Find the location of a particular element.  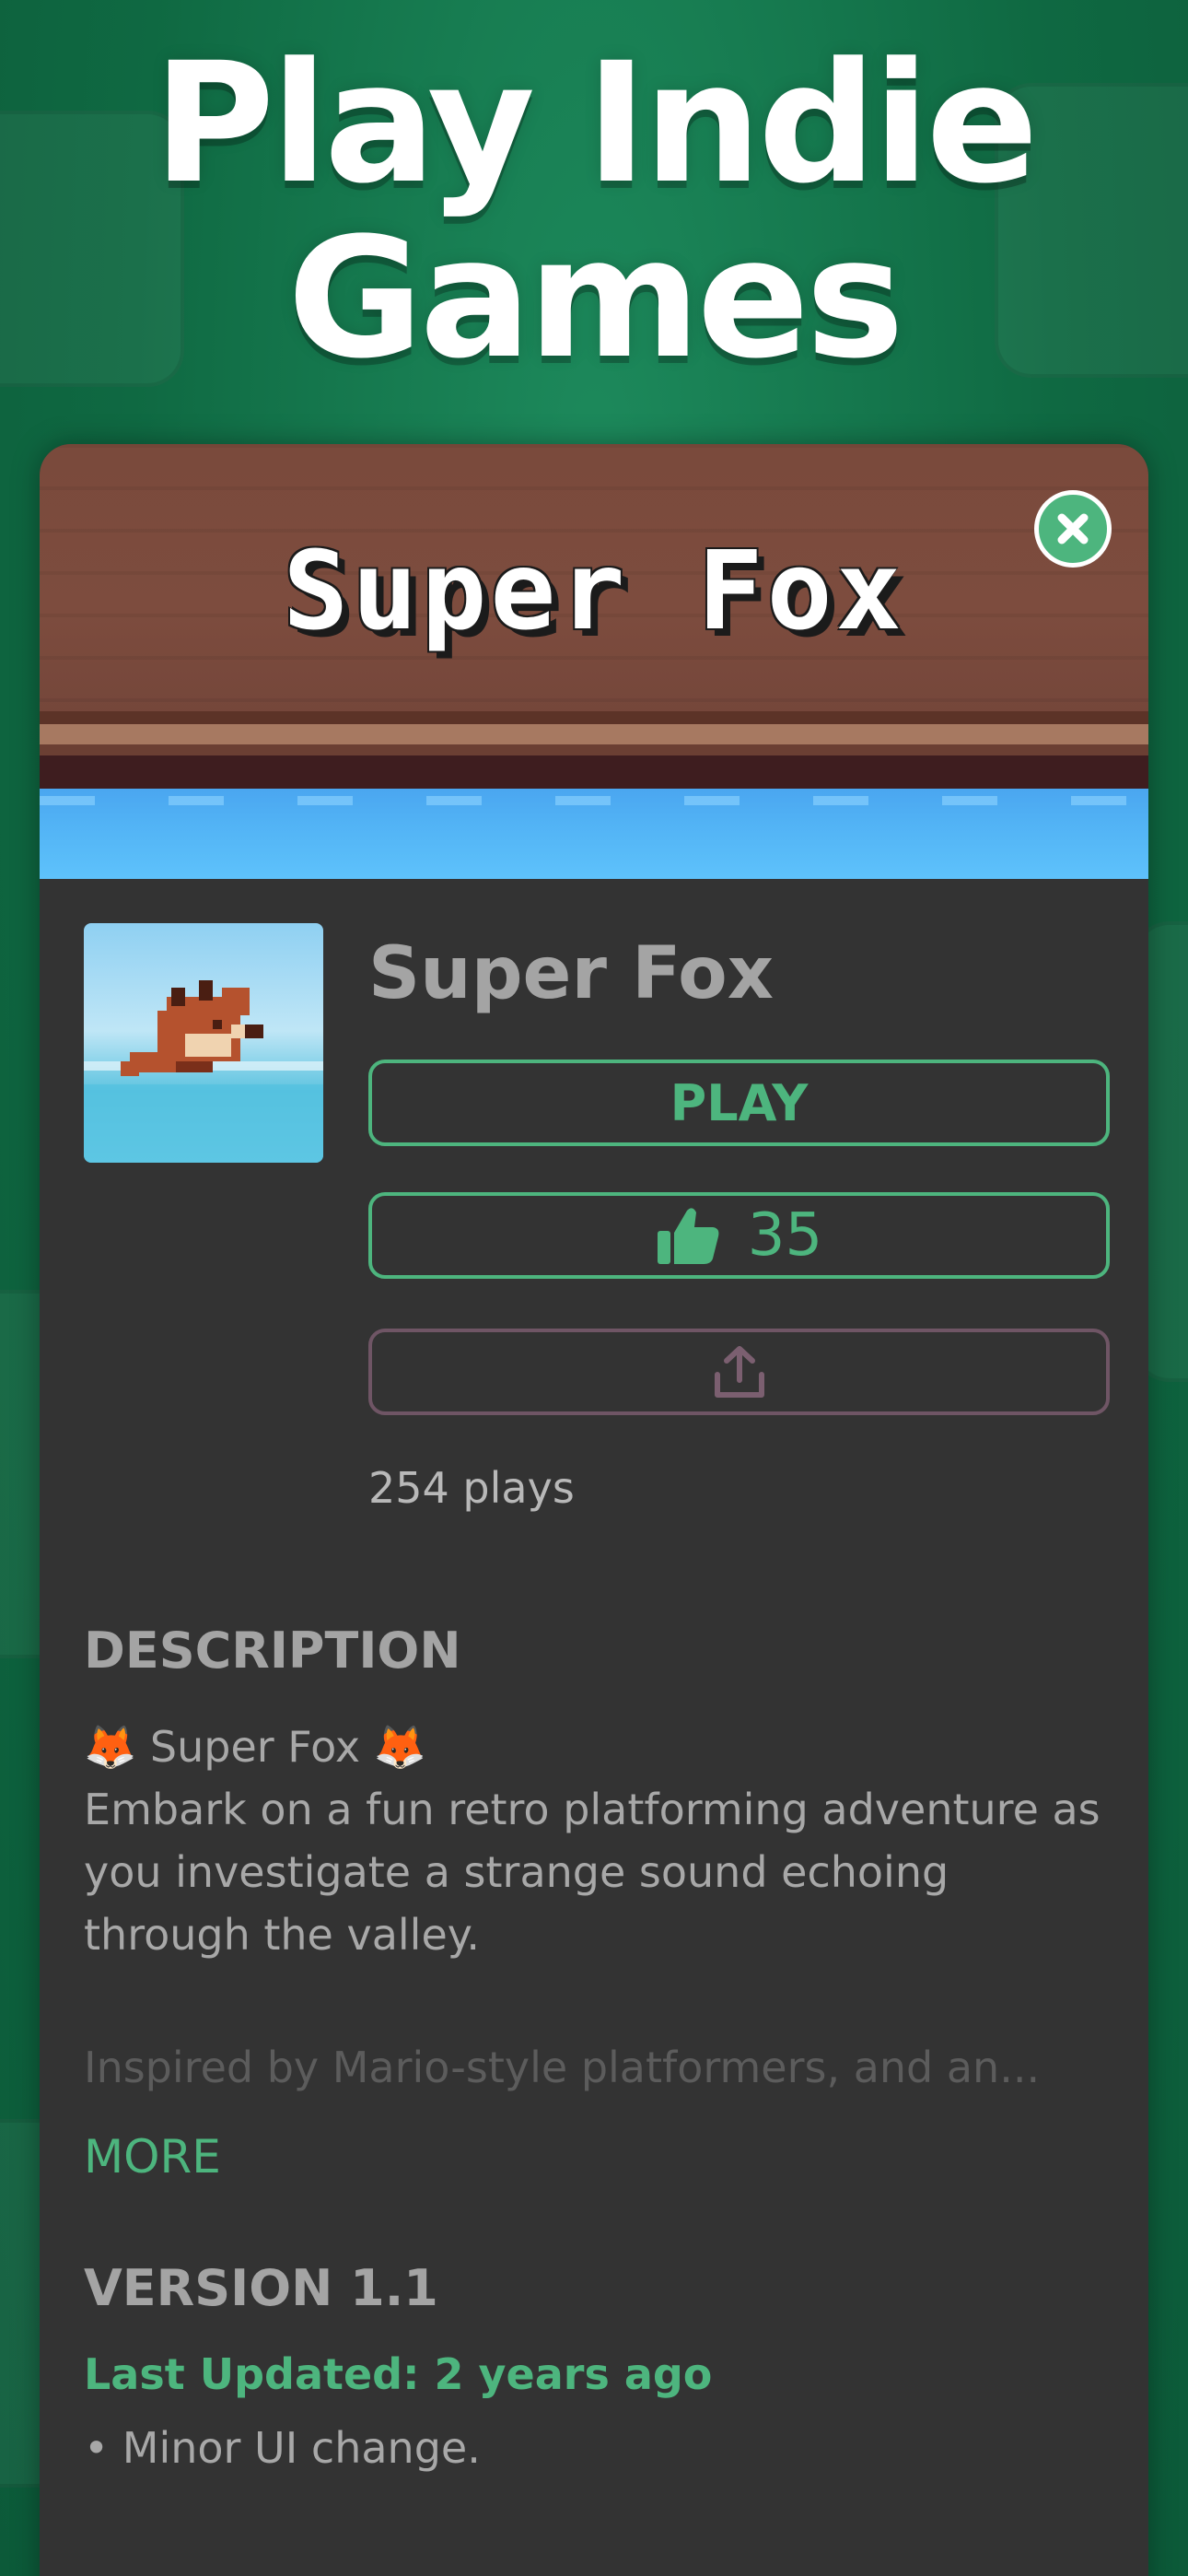

game-title: Super Fox is located at coordinates (572, 973).